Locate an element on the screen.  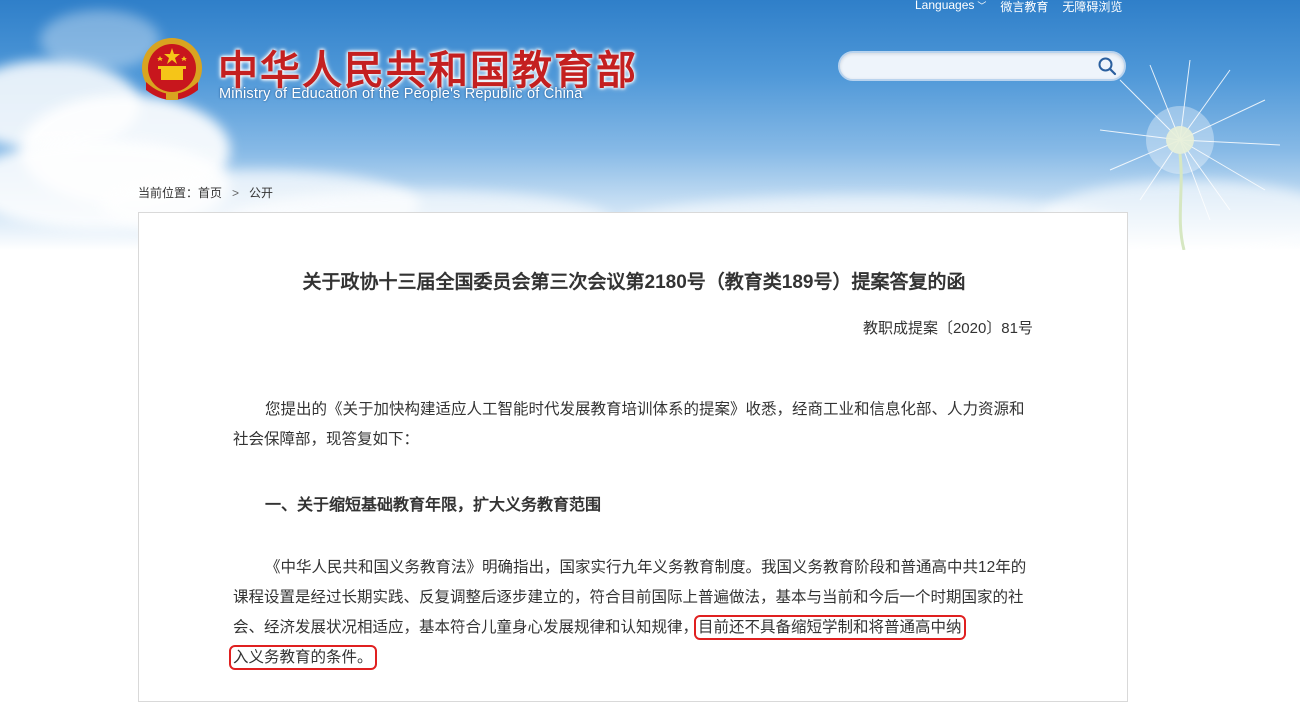
highlighted-text-2: 入义务教育的条件。 is located at coordinates (303, 657).